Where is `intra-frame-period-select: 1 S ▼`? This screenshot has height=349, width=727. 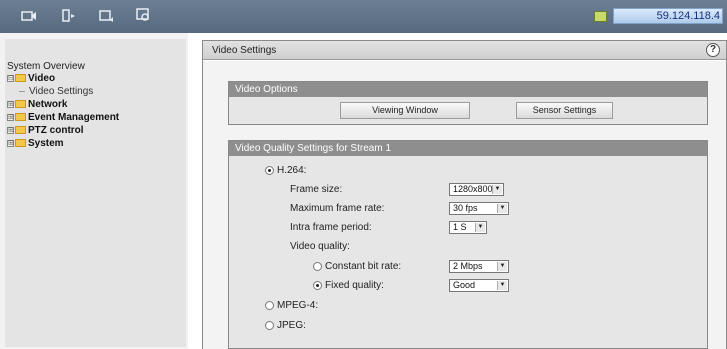
intra-frame-period-select: 1 S ▼ is located at coordinates (468, 227).